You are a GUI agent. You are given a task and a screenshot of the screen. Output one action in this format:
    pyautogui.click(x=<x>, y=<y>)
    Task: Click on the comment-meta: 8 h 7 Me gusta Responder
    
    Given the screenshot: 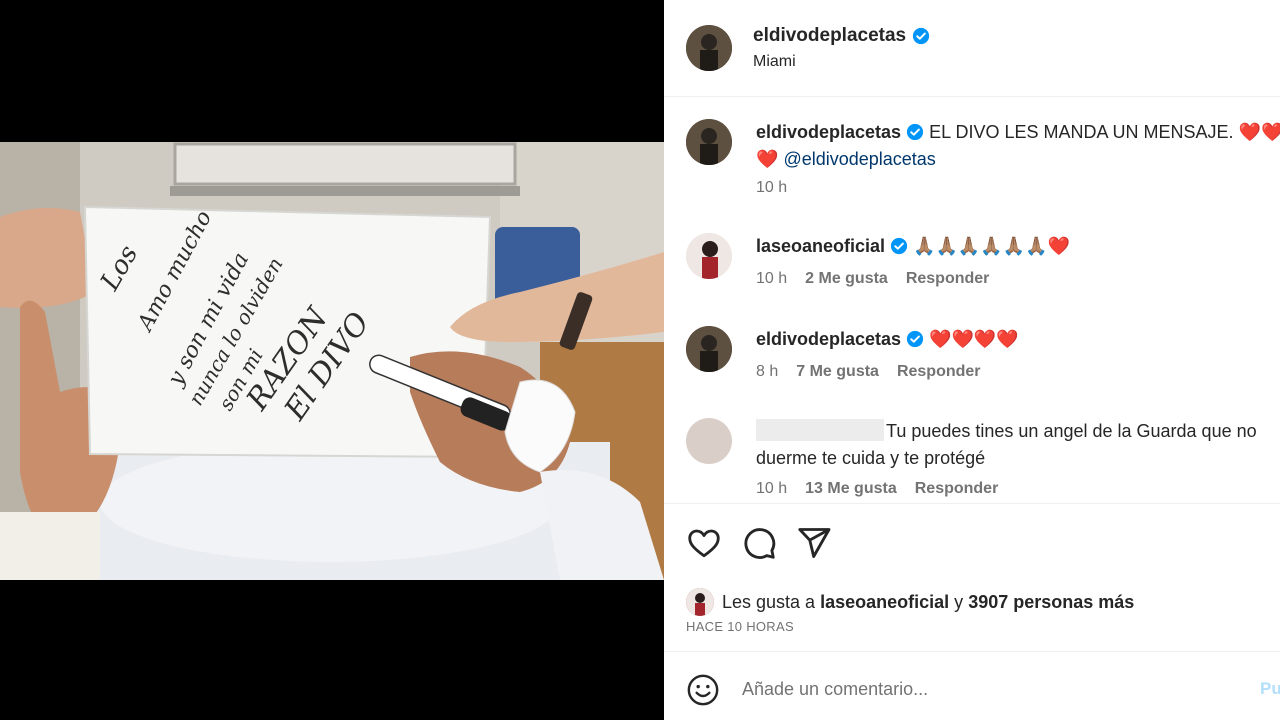 What is the action you would take?
    pyautogui.click(x=868, y=372)
    